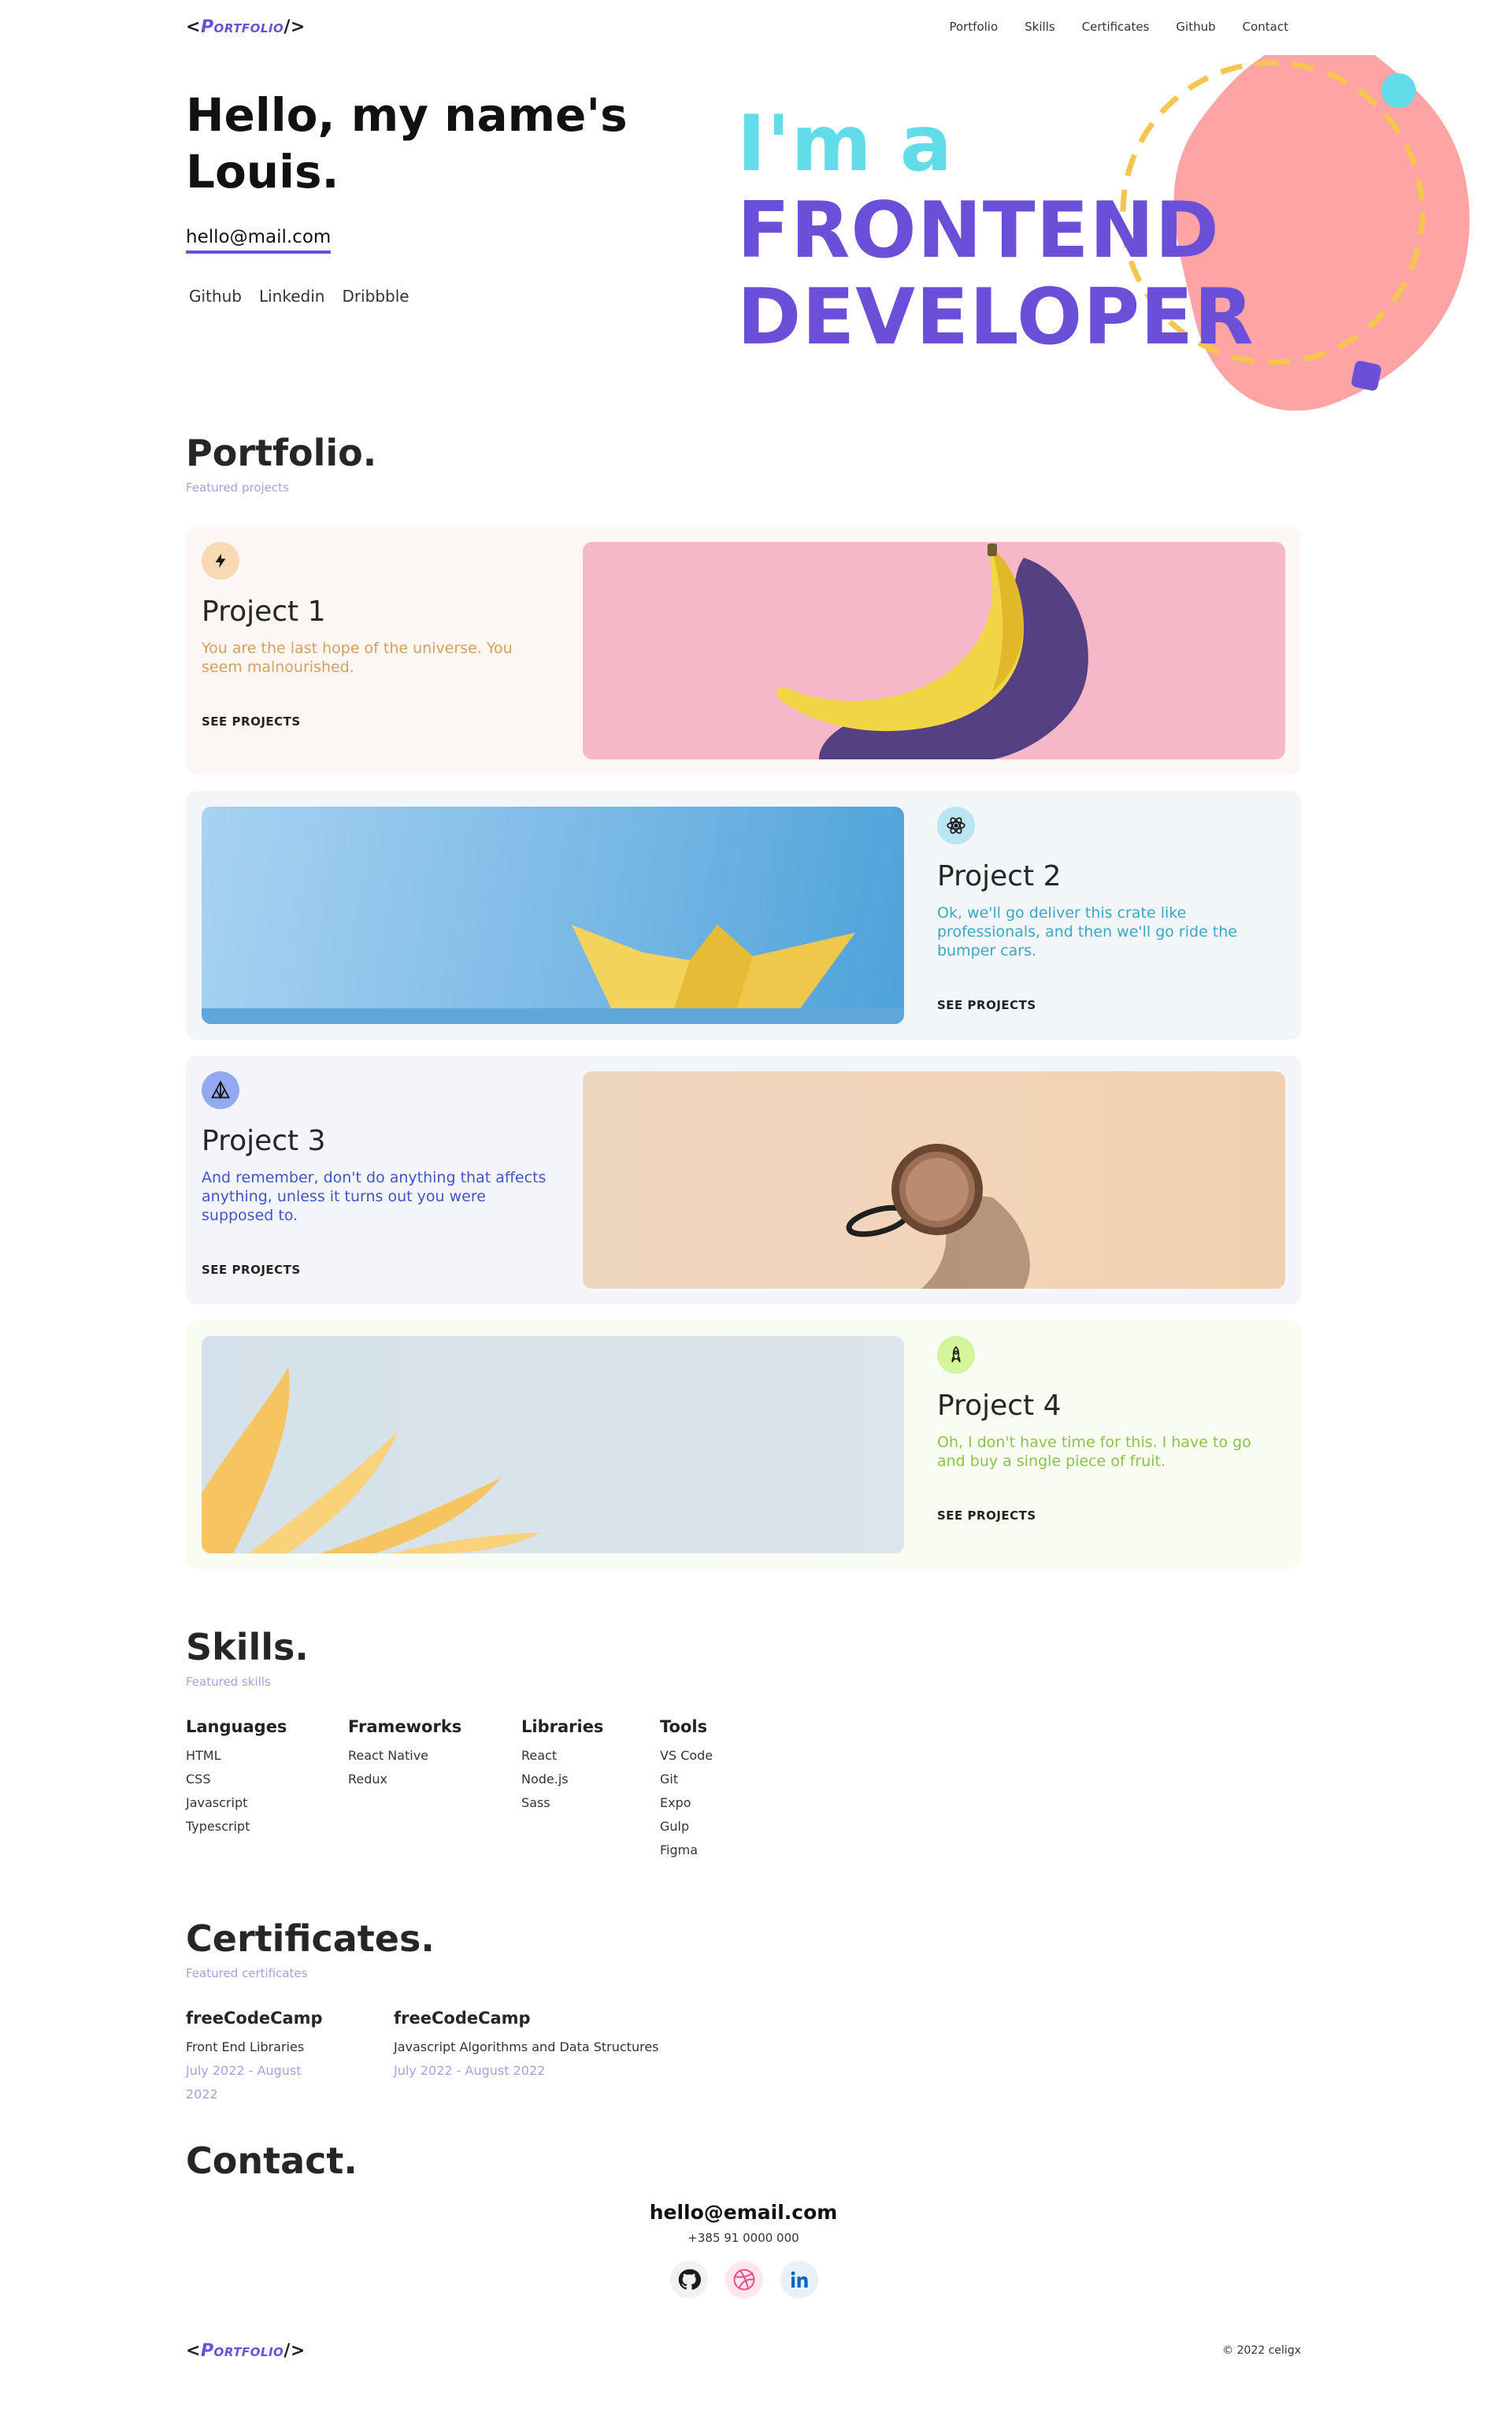 This screenshot has width=1512, height=2412. I want to click on social-linkedin-link: Linkedin, so click(291, 297).